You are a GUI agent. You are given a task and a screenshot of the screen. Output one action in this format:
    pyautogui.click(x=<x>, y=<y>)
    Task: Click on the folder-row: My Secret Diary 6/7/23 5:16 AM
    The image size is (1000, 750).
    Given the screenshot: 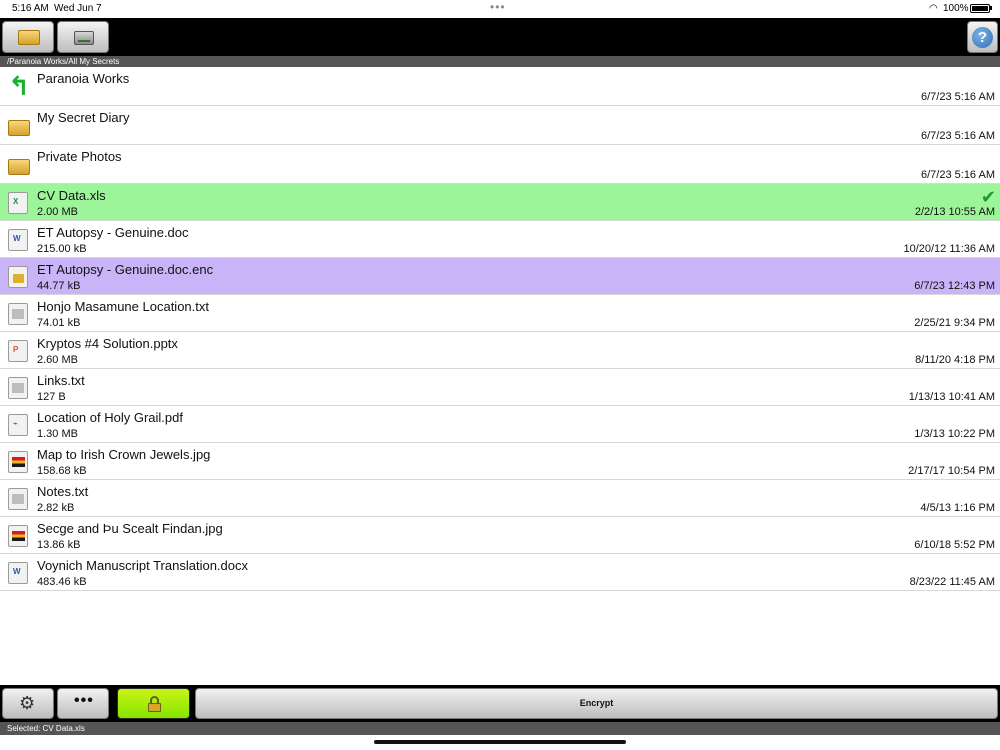 What is the action you would take?
    pyautogui.click(x=500, y=125)
    